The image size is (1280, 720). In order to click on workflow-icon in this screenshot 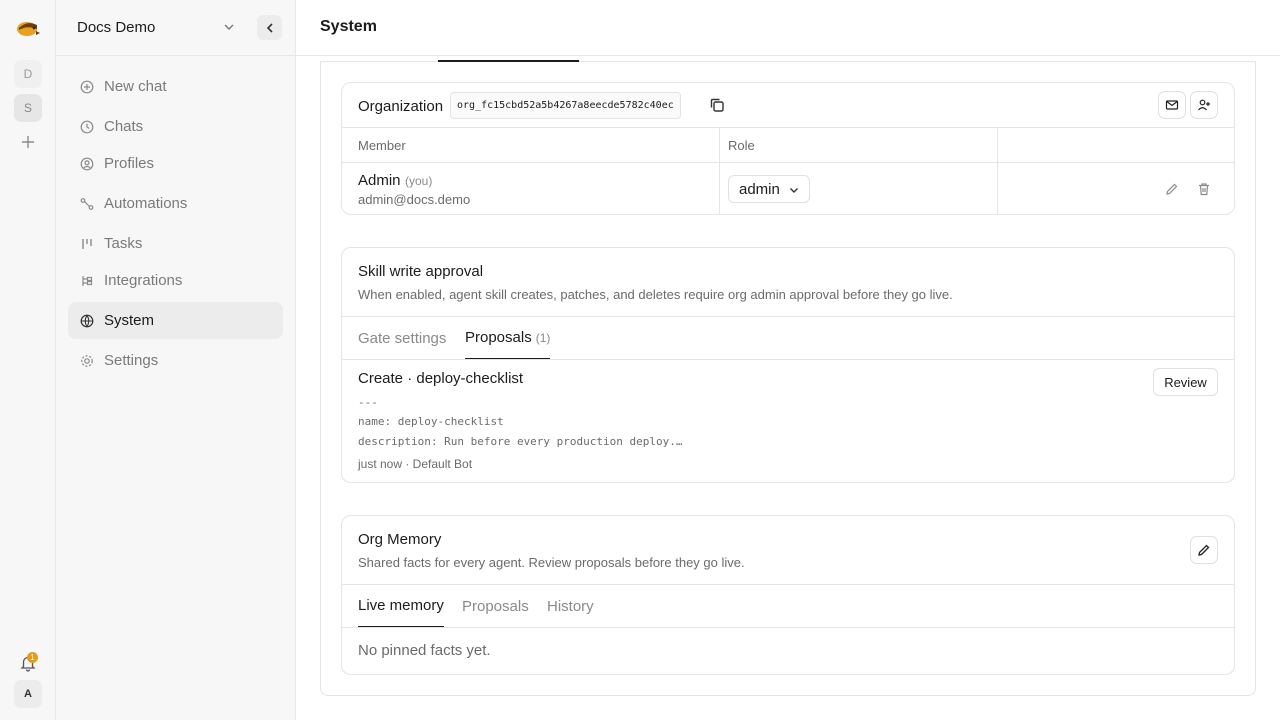, I will do `click(87, 203)`.